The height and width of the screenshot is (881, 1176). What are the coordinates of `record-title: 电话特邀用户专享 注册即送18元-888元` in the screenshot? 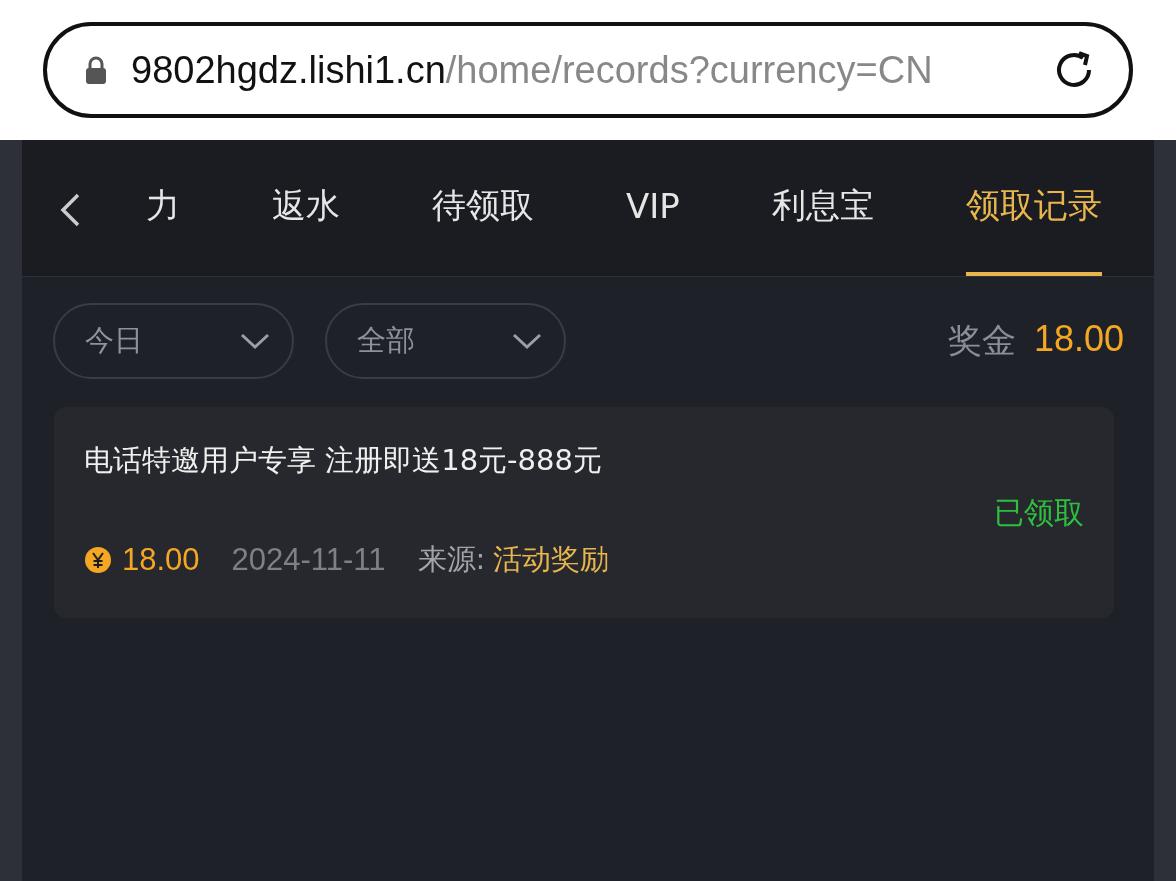 It's located at (343, 460).